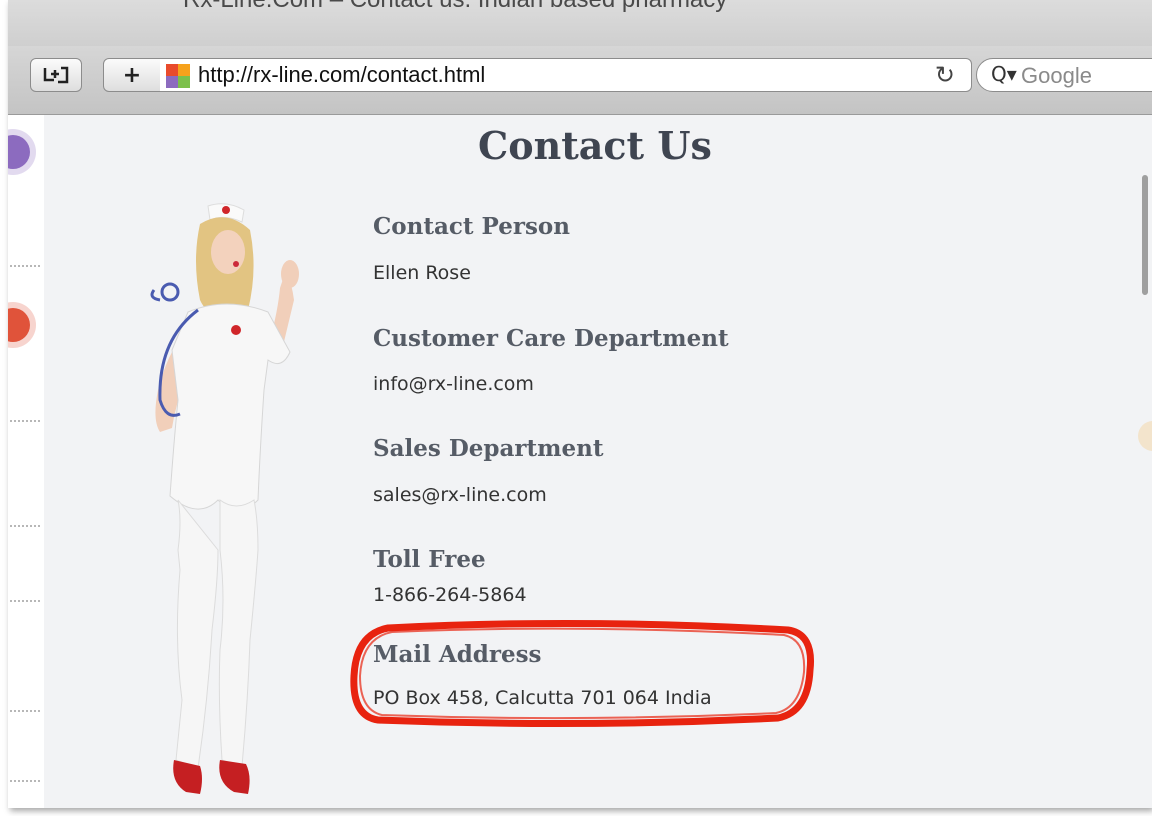 This screenshot has height=816, width=1152. I want to click on search-field: Q▾ Google, so click(1064, 75).